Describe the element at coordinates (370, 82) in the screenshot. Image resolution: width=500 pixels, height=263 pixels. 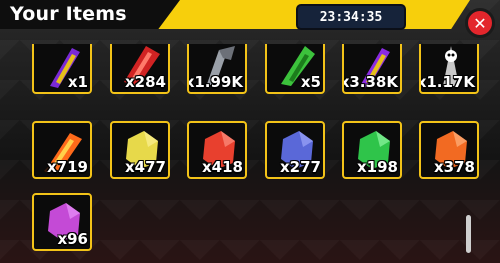
I see `item-quantity: x3.38K` at that location.